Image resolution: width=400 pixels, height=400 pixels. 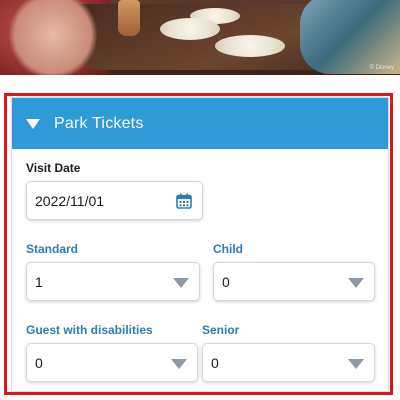 What do you see at coordinates (114, 200) in the screenshot?
I see `visit-date-input: 2022/11/01` at bounding box center [114, 200].